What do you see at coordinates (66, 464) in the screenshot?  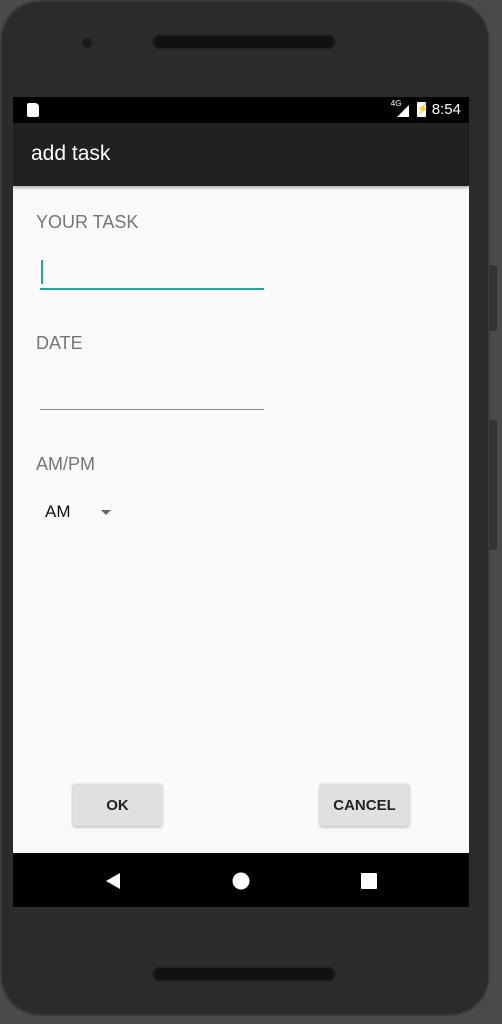 I see `ampm-label: AM/PM` at bounding box center [66, 464].